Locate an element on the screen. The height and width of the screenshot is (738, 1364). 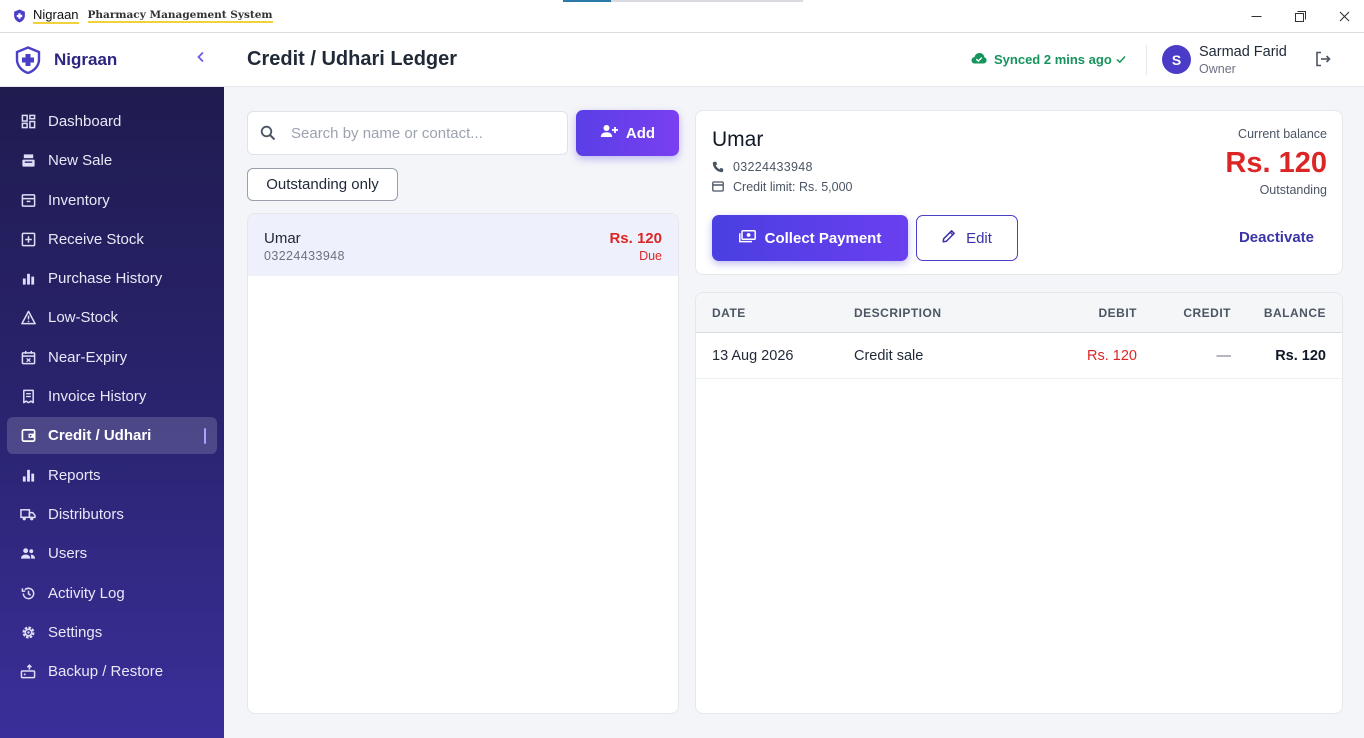
window-subtitle: Pharmacy Management System is located at coordinates (180, 16).